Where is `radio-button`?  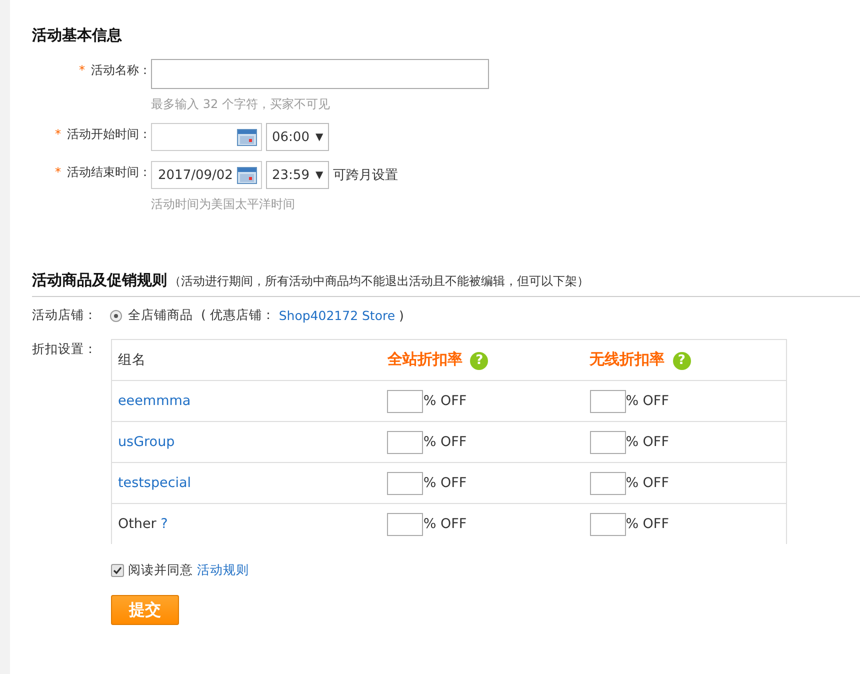 radio-button is located at coordinates (116, 316).